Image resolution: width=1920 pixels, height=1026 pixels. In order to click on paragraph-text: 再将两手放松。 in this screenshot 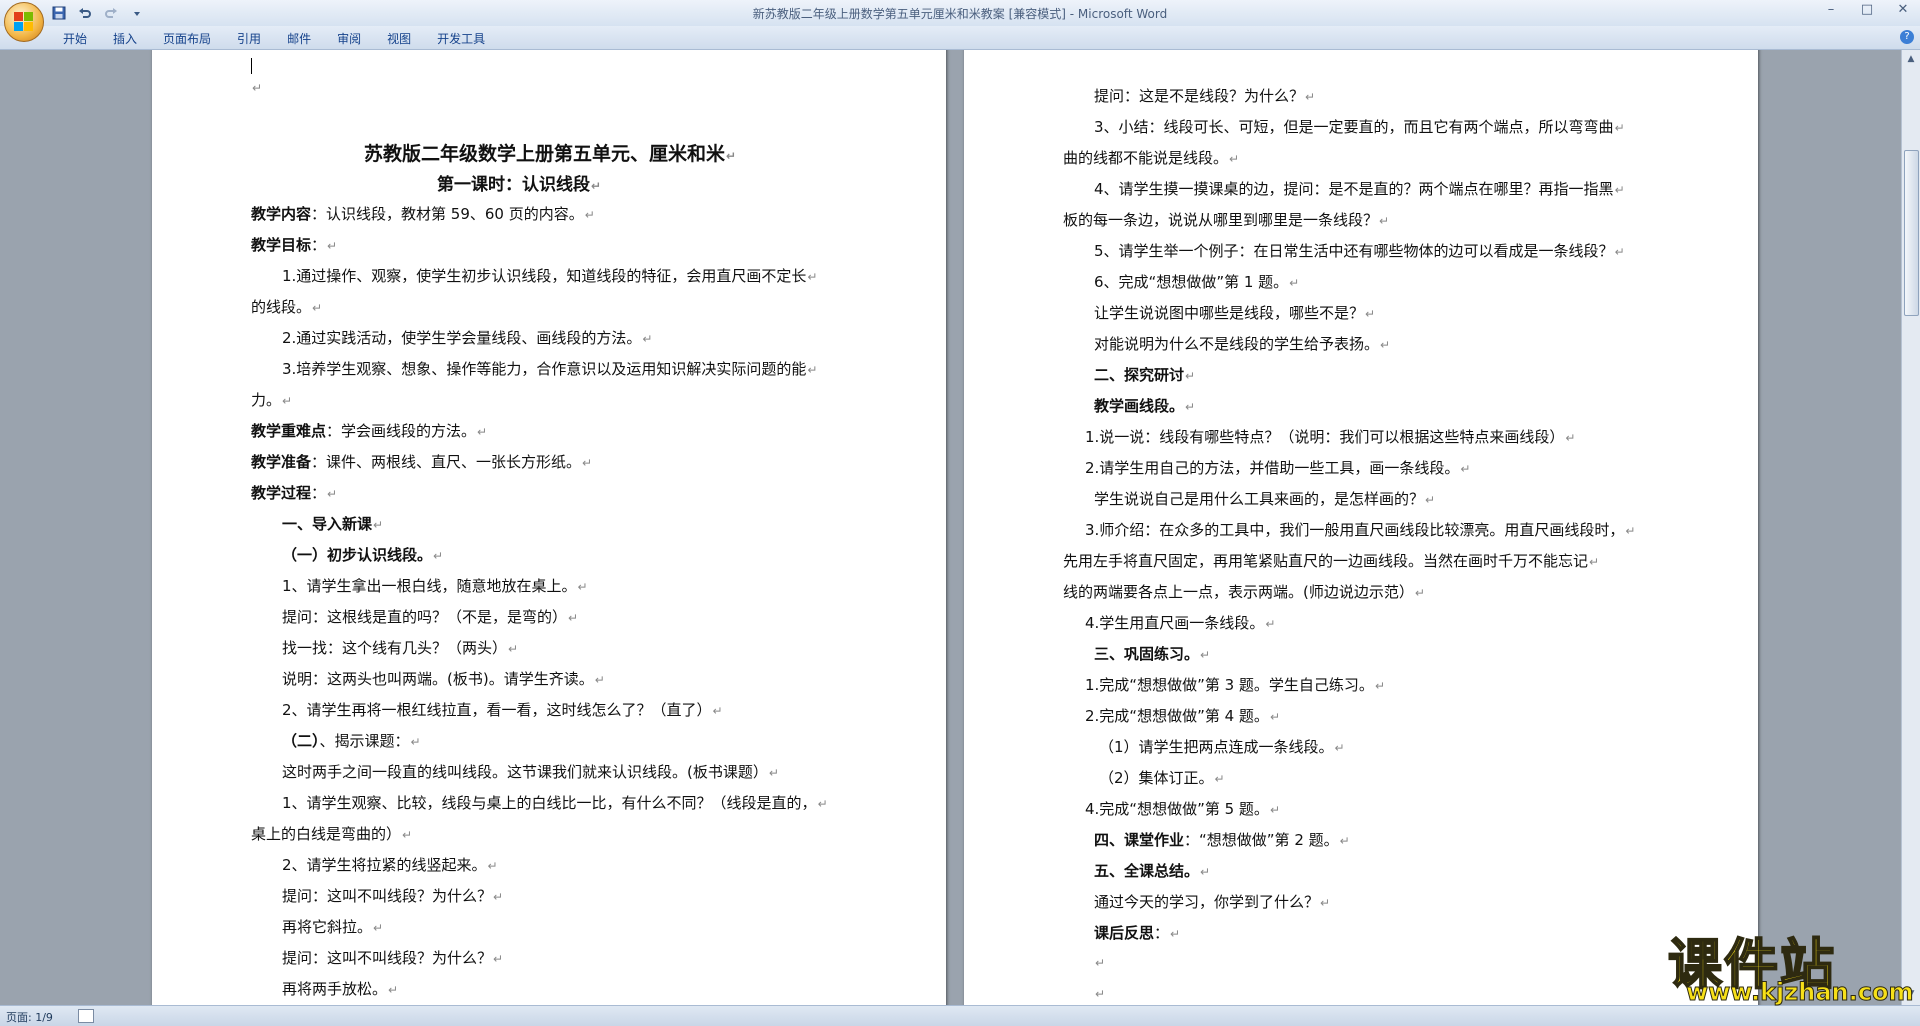, I will do `click(335, 989)`.